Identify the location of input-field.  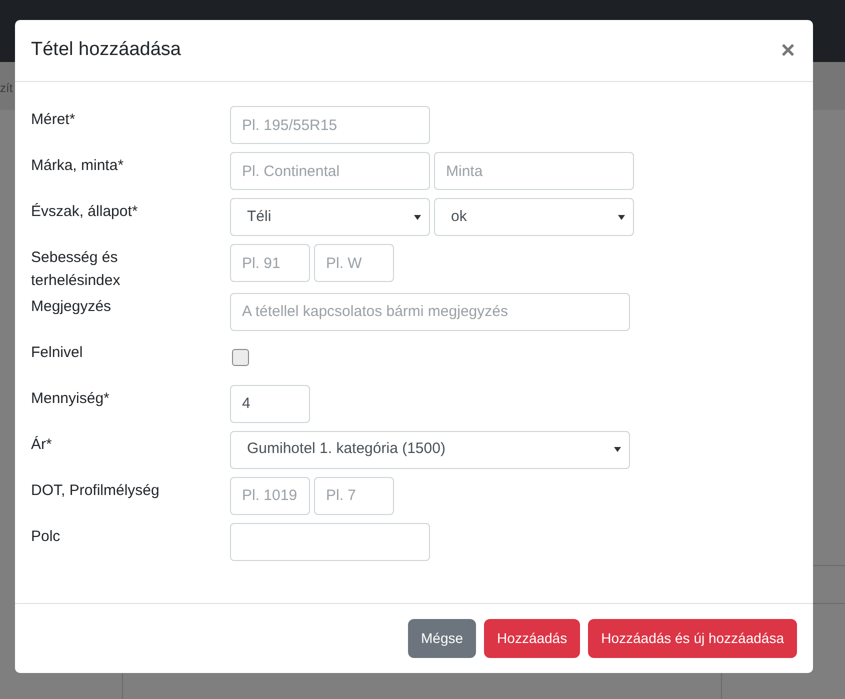
(330, 541).